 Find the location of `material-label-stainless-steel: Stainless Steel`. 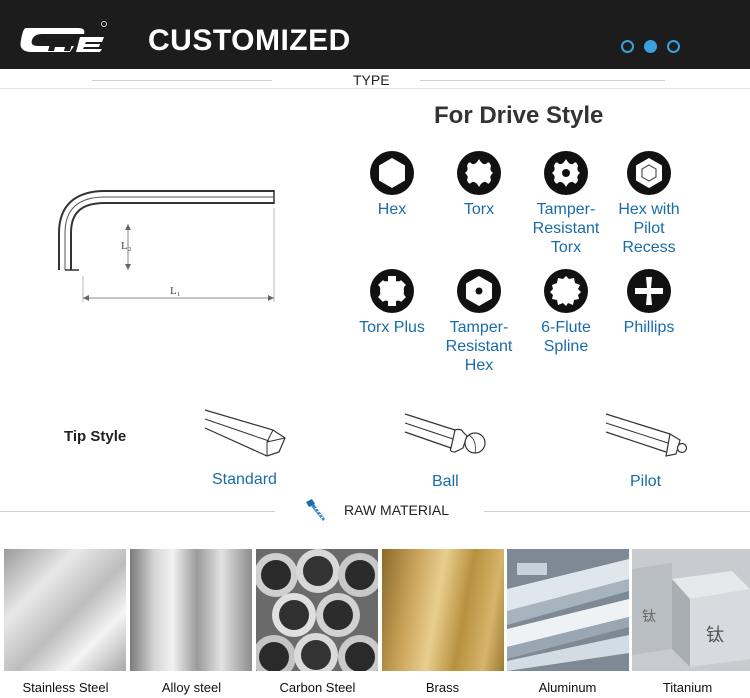

material-label-stainless-steel: Stainless Steel is located at coordinates (65, 687).